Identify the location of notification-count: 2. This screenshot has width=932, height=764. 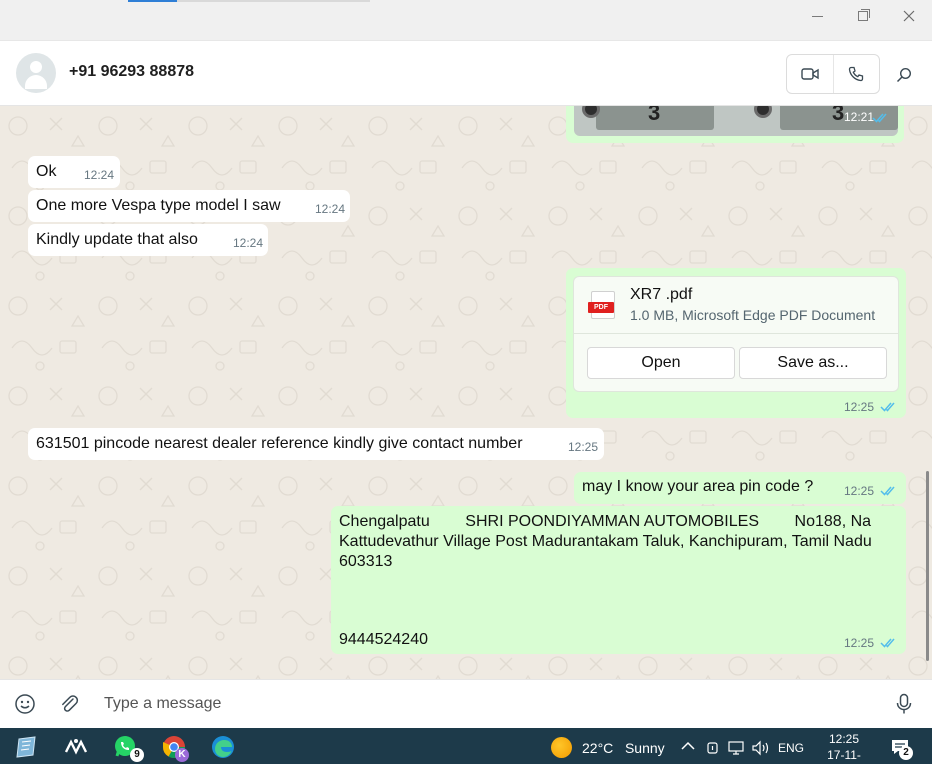
(906, 753).